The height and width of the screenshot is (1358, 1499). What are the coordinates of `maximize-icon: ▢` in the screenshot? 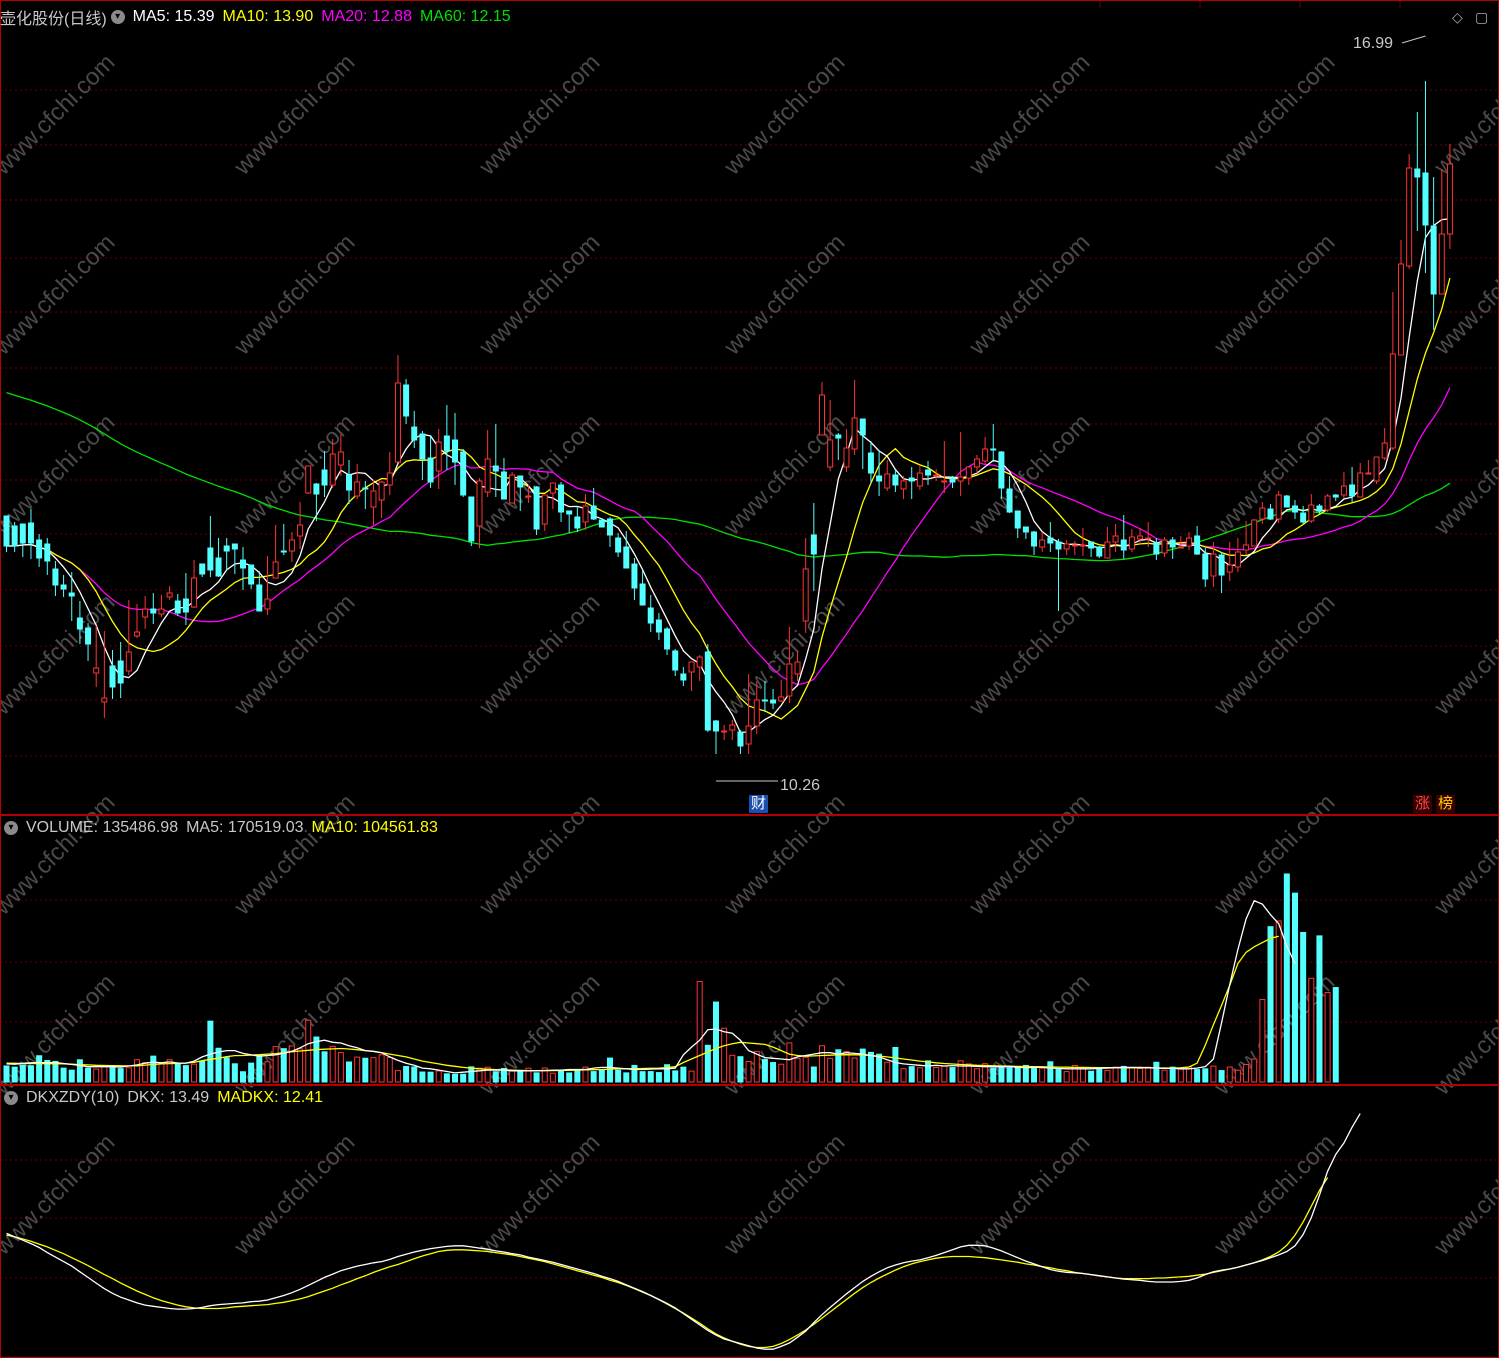 It's located at (1481, 17).